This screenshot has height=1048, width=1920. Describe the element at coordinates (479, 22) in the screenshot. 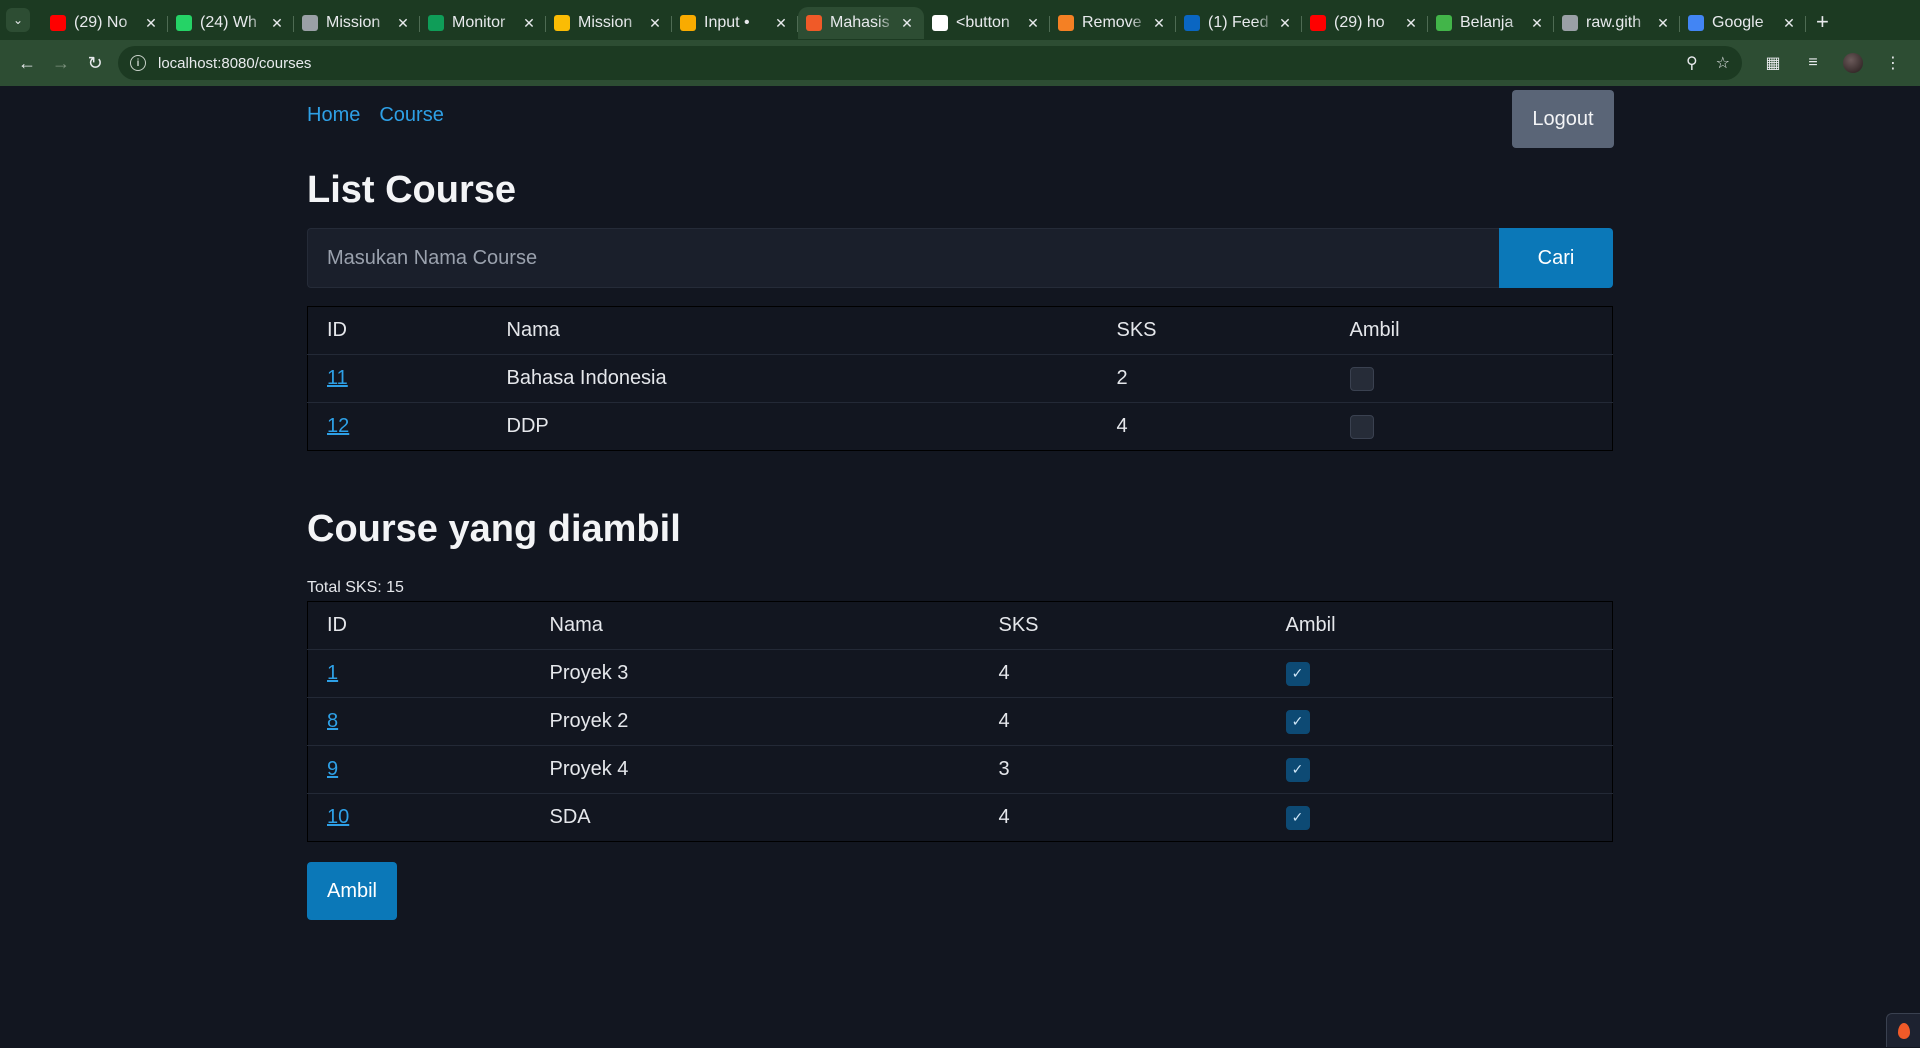

I see `tab-title: Monitor` at that location.